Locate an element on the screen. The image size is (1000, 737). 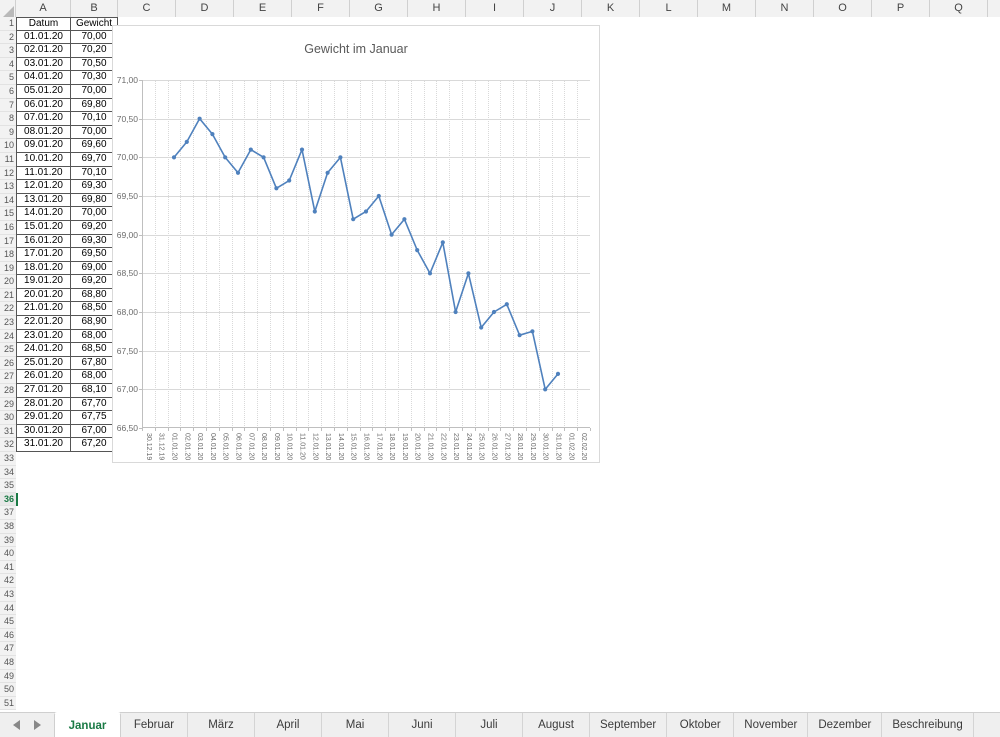
row-header-1: 1 is located at coordinates (8, 24).